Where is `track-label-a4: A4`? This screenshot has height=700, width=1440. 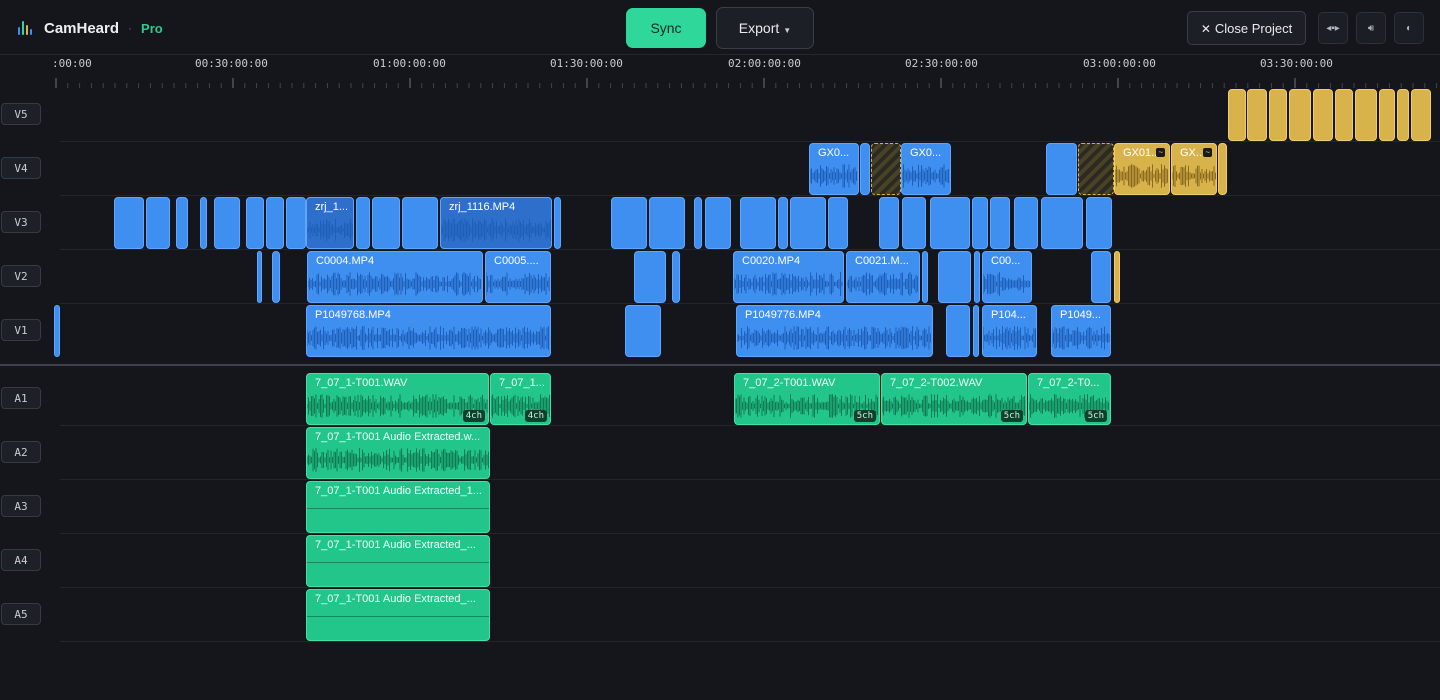
track-label-a4: A4 is located at coordinates (21, 560).